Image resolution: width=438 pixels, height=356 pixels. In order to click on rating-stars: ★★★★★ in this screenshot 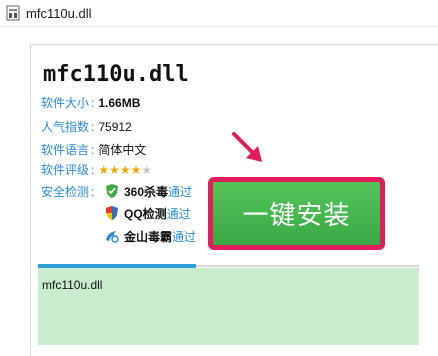, I will do `click(125, 170)`.